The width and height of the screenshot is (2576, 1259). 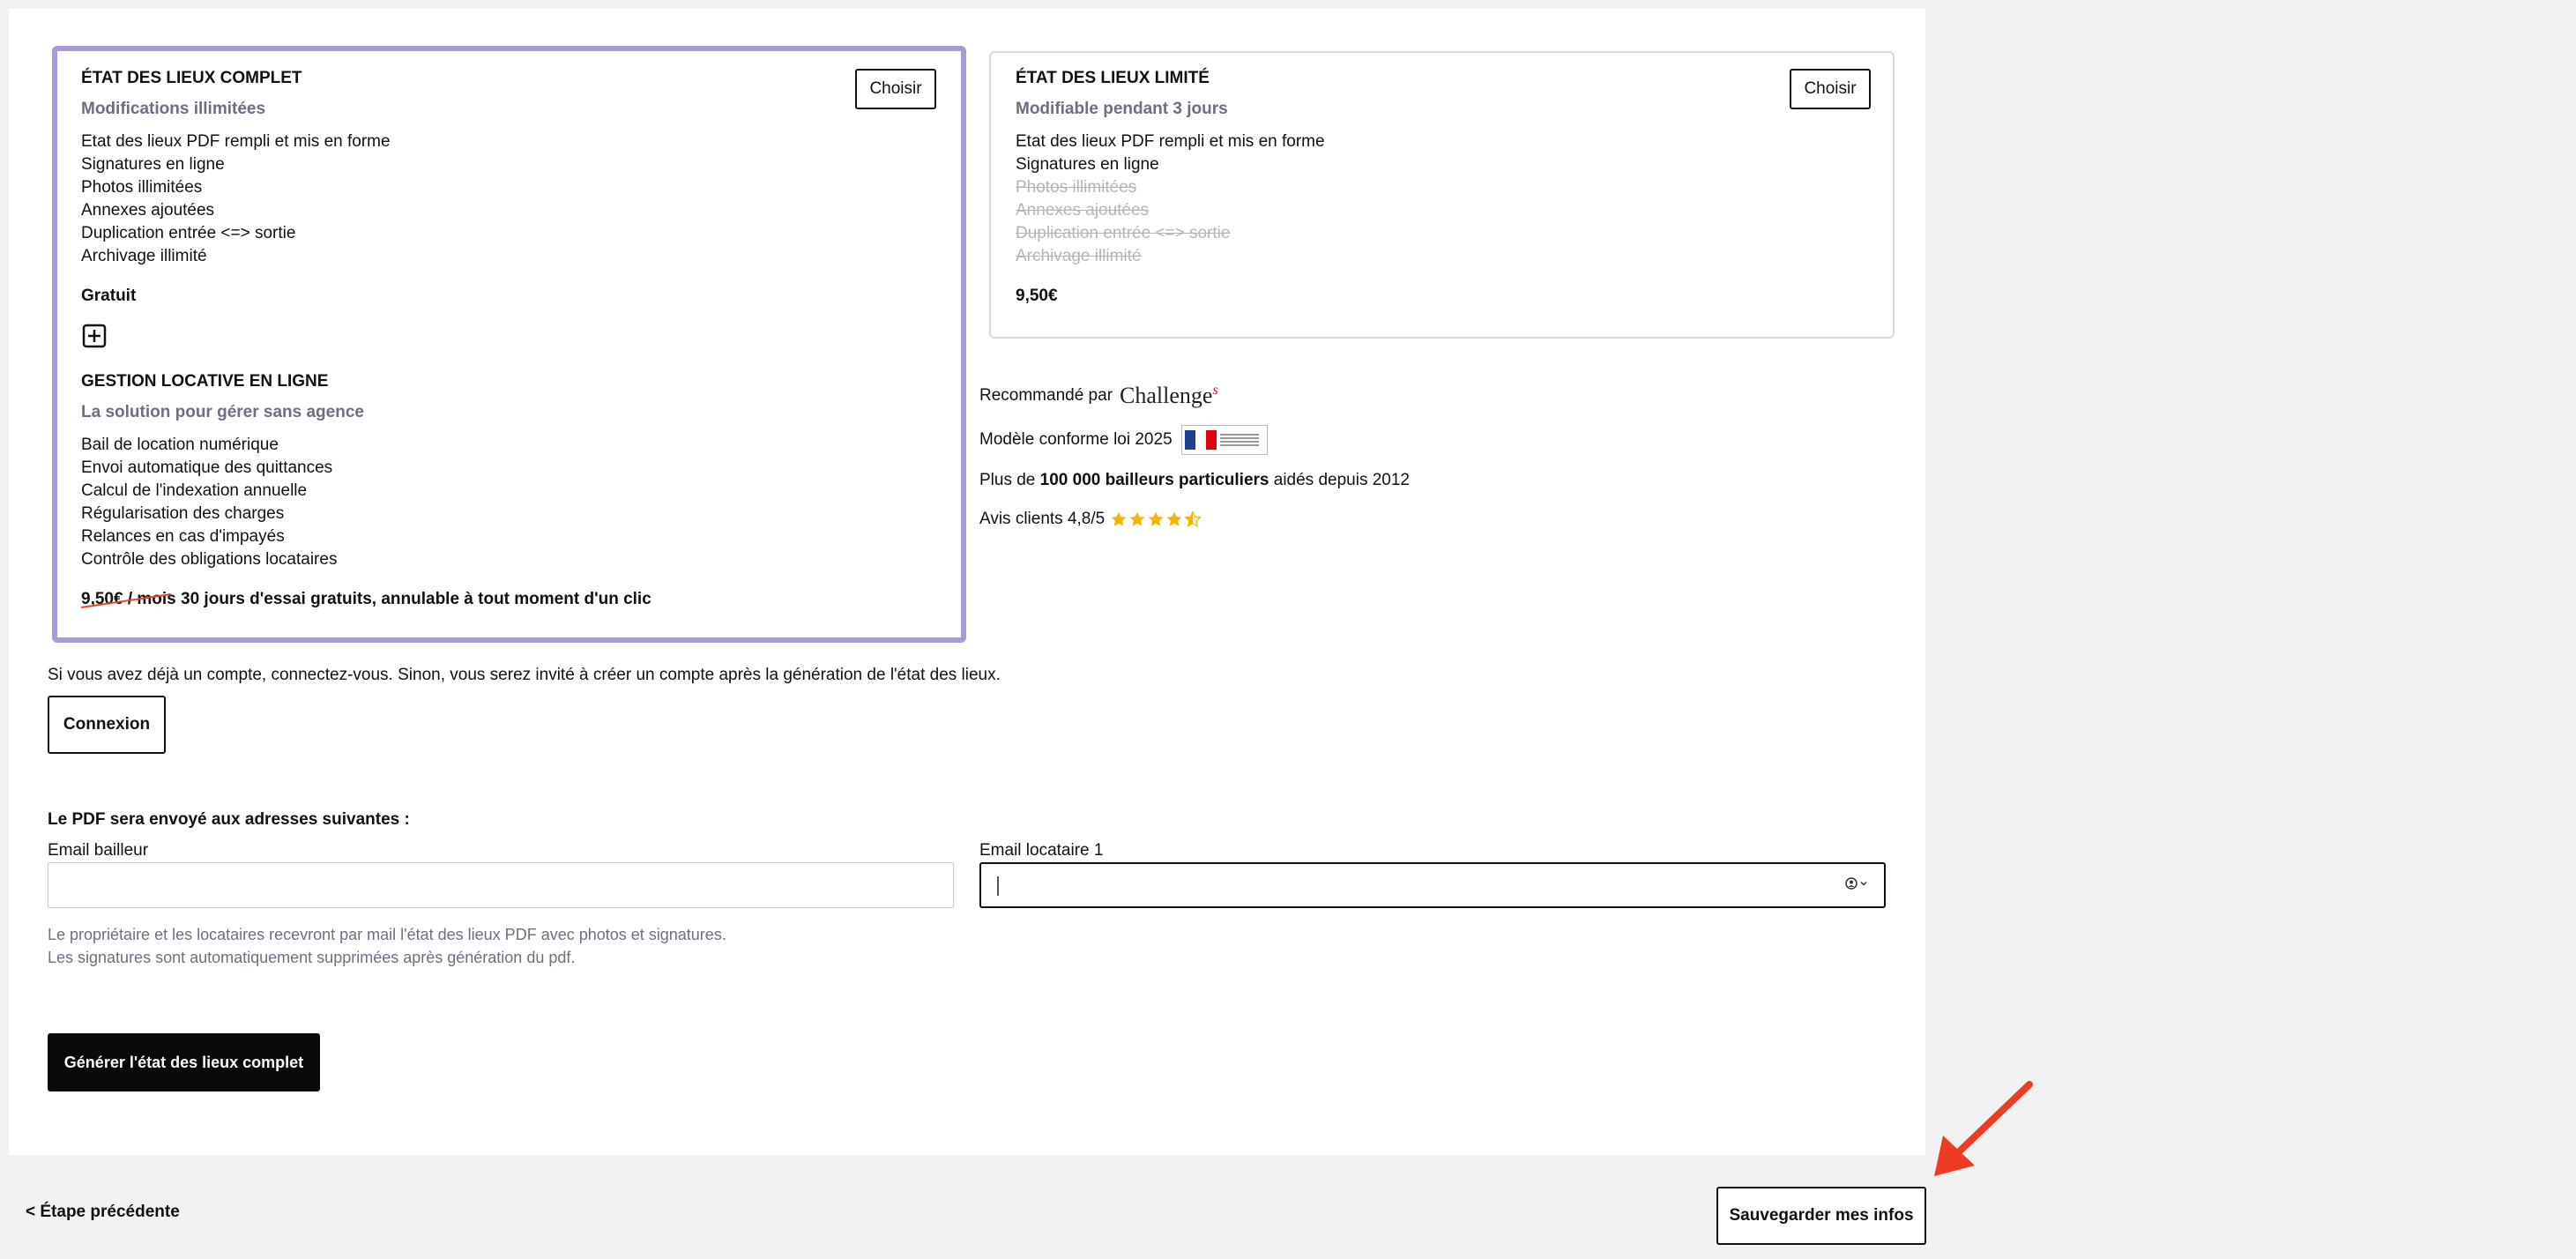 I want to click on generate-button: Générer l'état des lieux complet, so click(x=184, y=1062).